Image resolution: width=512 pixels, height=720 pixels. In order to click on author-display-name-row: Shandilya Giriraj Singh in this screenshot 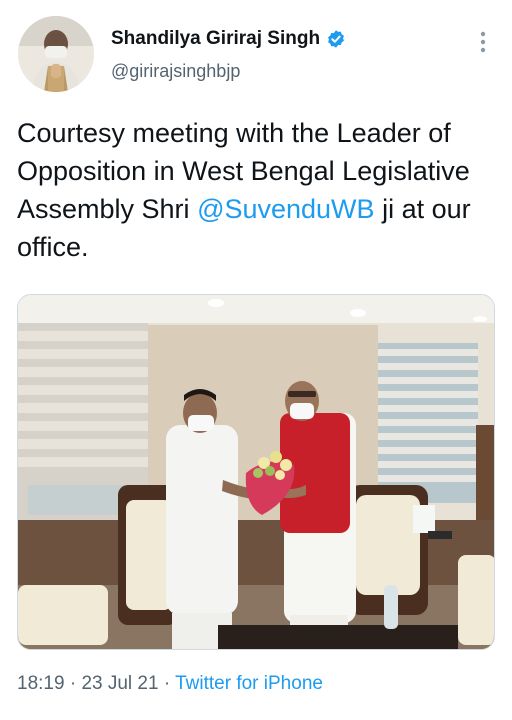, I will do `click(228, 39)`.